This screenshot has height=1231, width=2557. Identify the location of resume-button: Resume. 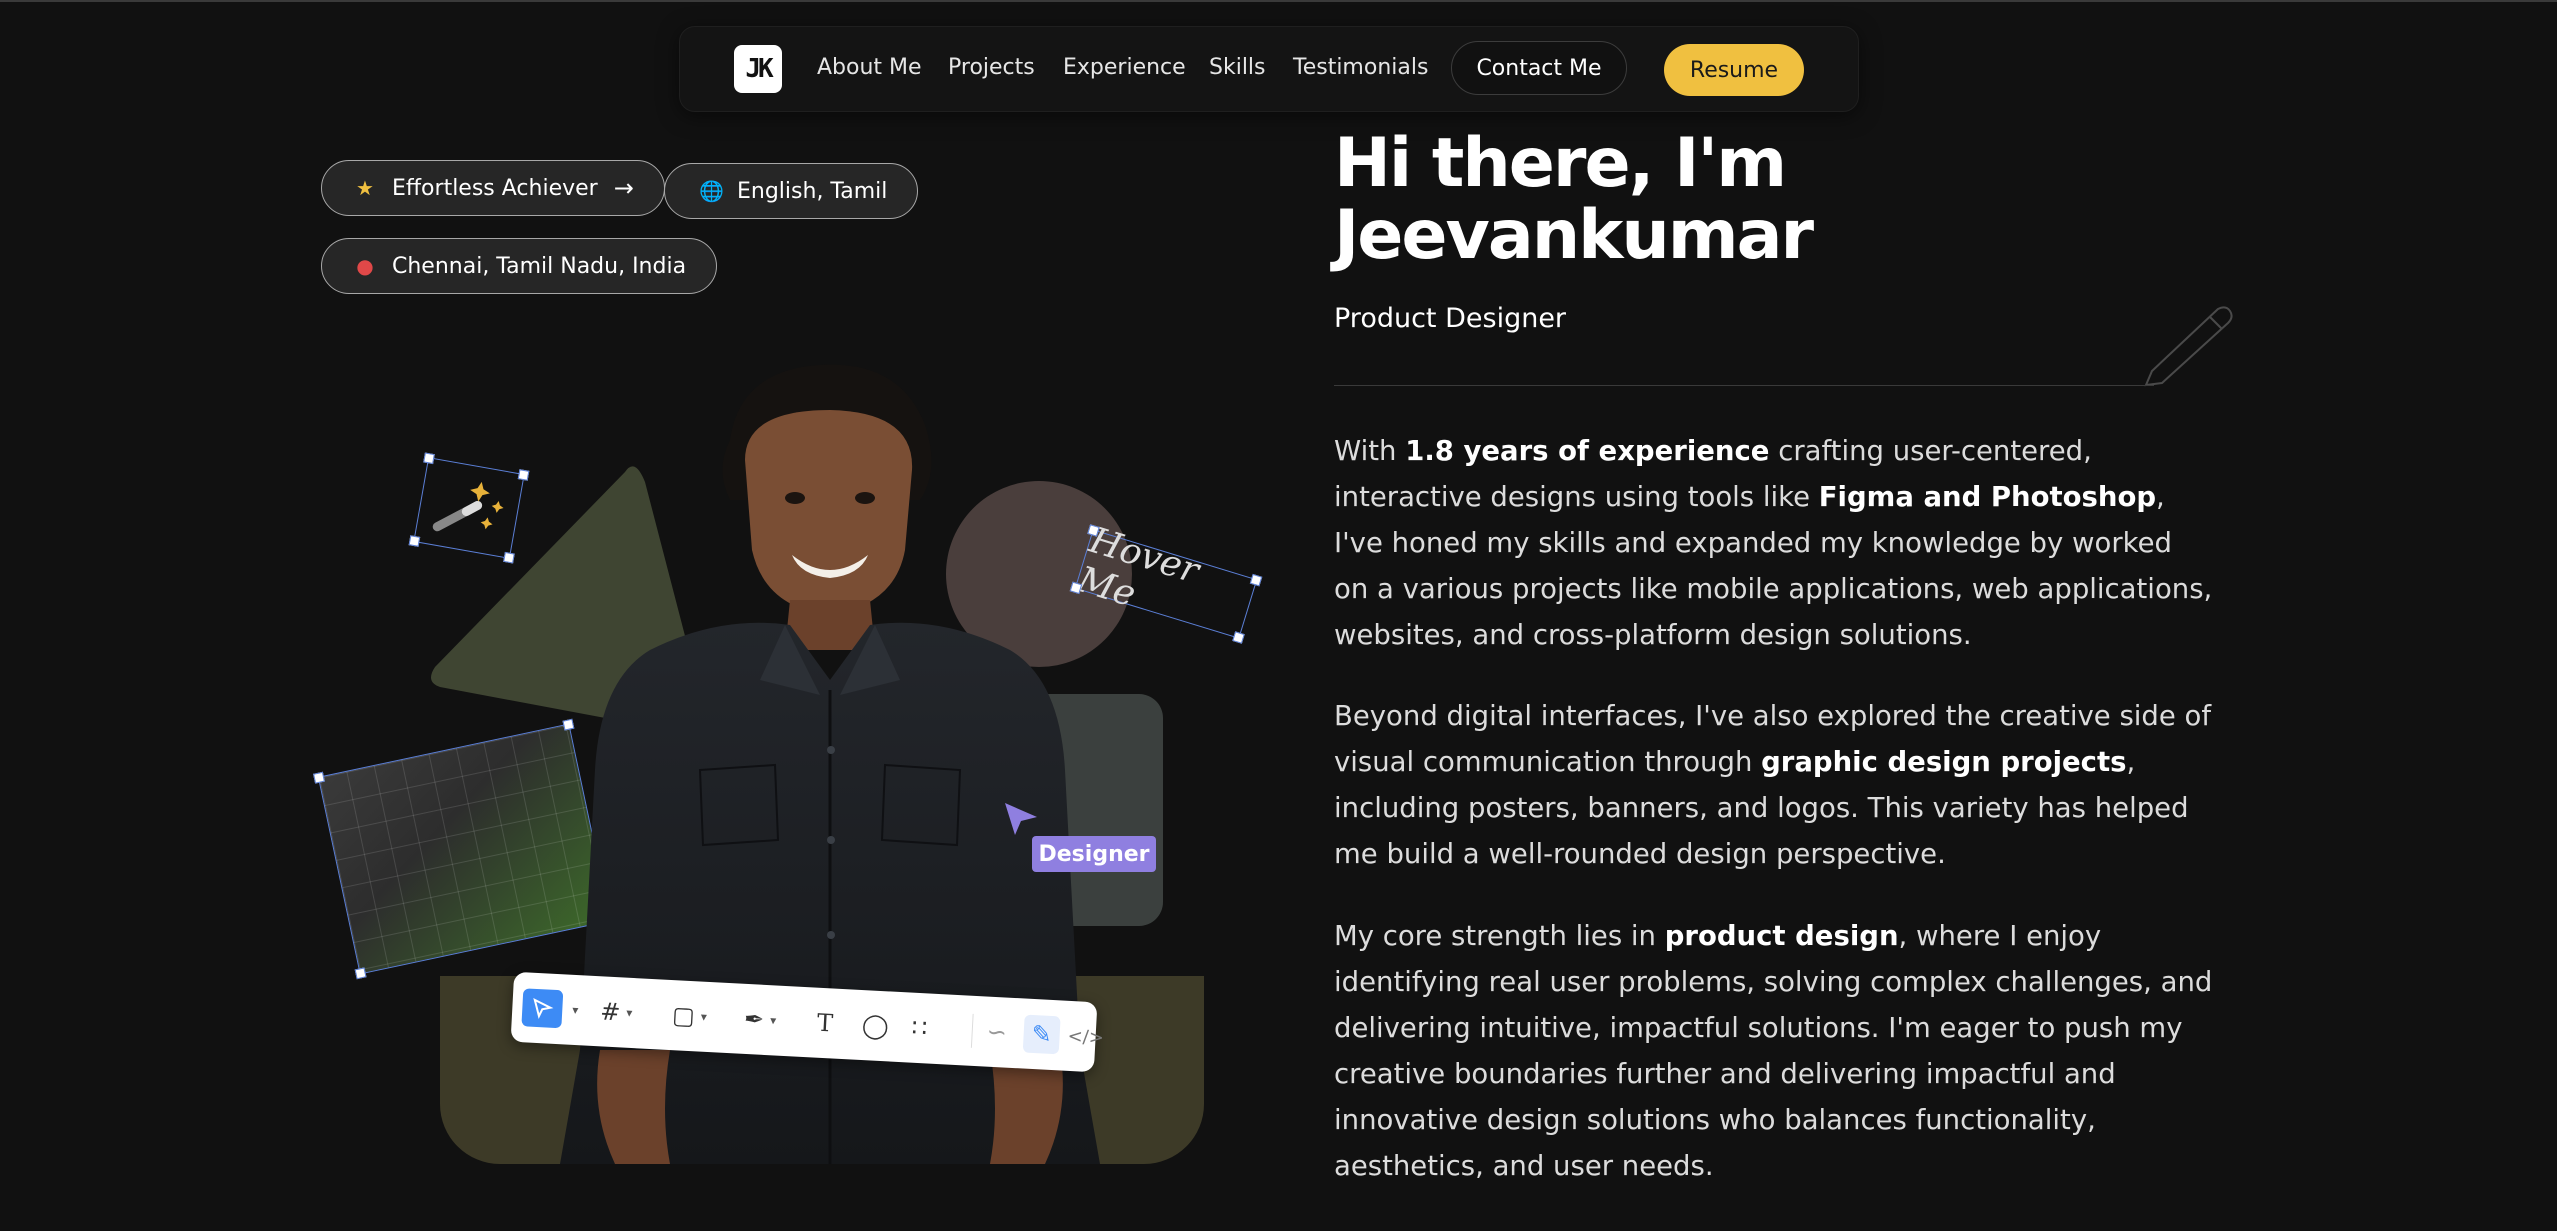
(1734, 70).